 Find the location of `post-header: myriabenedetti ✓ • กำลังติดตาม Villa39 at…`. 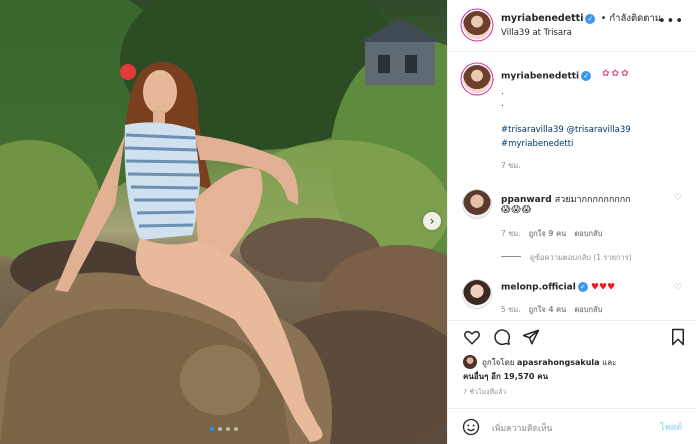

post-header: myriabenedetti ✓ • กำลังติดตาม Villa39 at… is located at coordinates (572, 26).